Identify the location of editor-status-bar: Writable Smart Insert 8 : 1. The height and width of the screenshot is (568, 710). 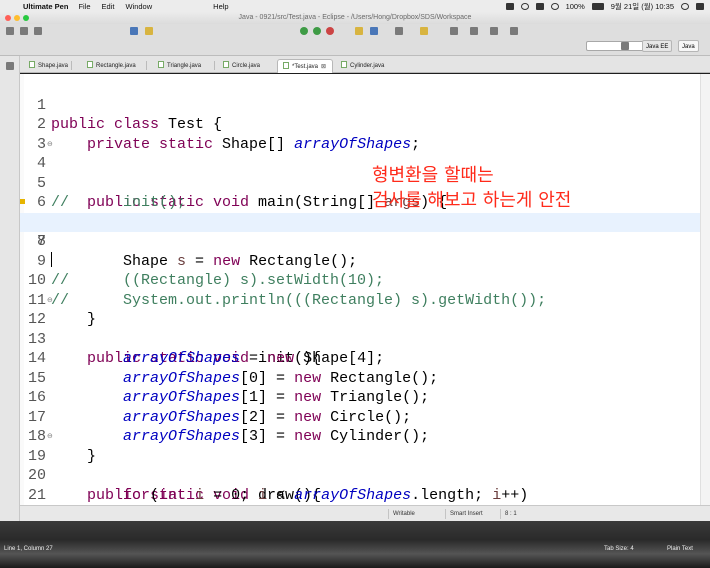
(365, 513).